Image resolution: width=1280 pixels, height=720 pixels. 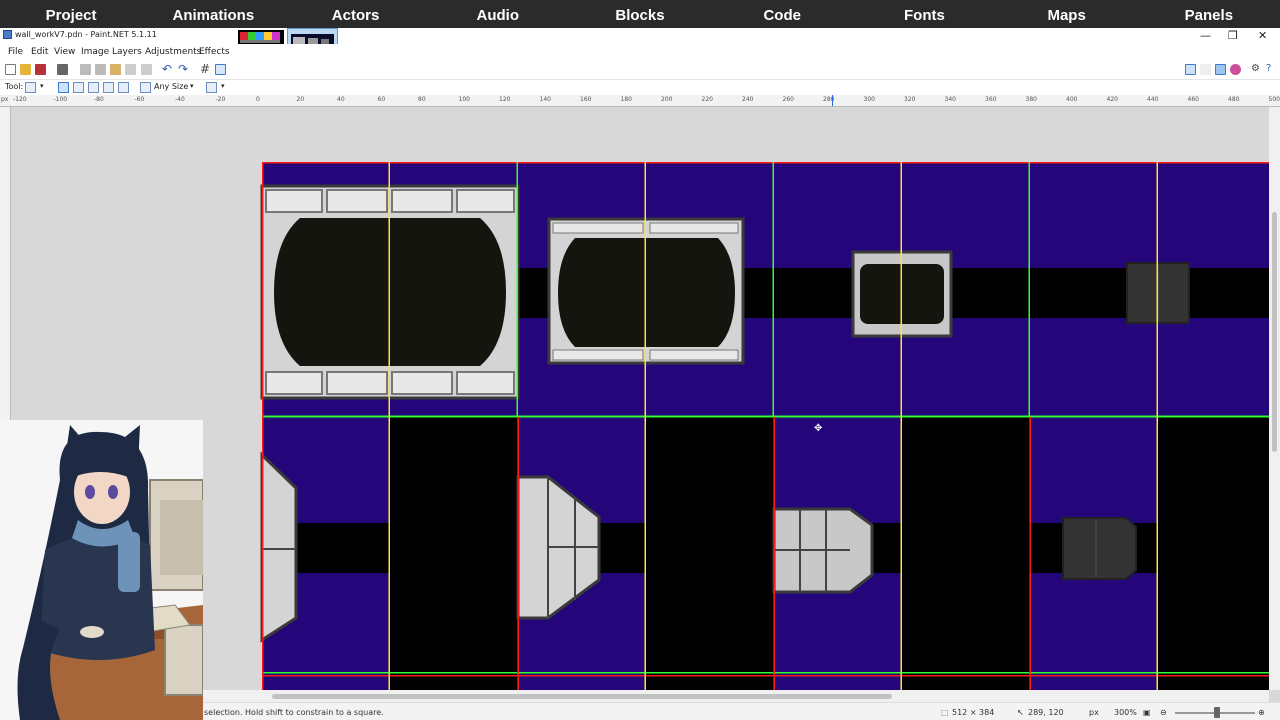 What do you see at coordinates (1020, 712) in the screenshot?
I see `cursor-position-icon: ↖` at bounding box center [1020, 712].